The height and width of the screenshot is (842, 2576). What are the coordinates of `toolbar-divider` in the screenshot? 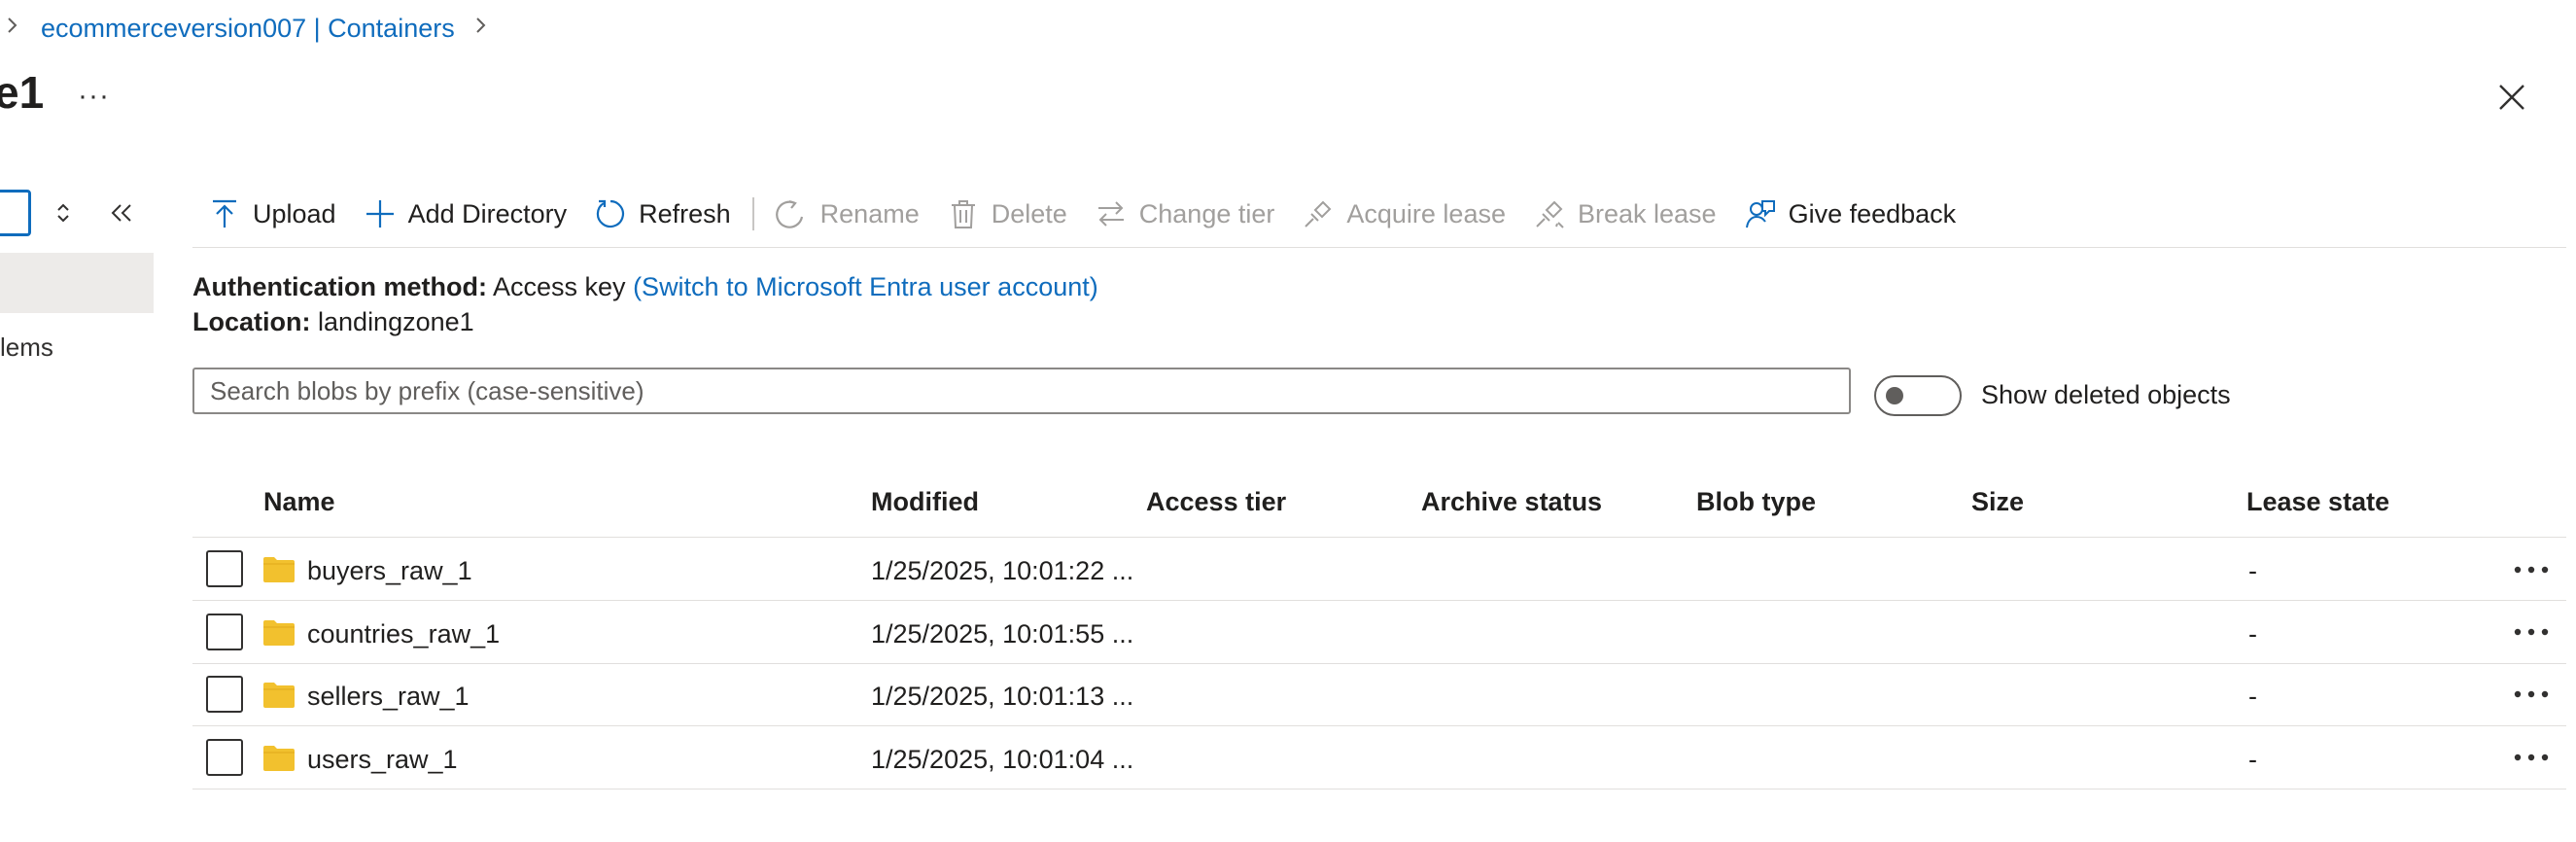 It's located at (1379, 247).